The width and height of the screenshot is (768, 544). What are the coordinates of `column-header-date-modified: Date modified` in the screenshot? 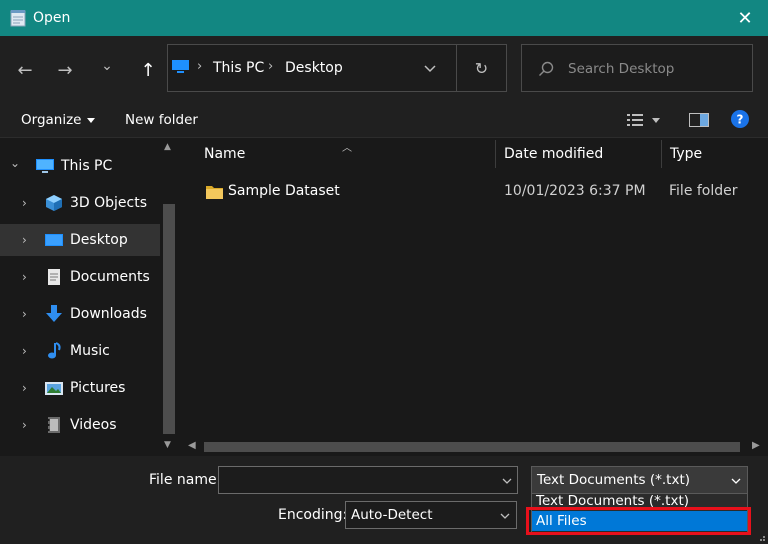 It's located at (553, 157).